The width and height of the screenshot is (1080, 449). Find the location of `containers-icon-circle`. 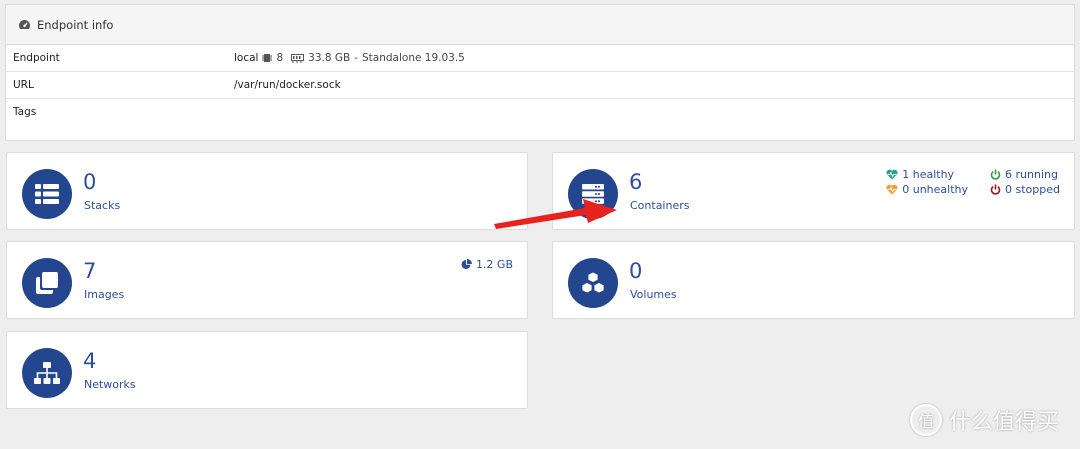

containers-icon-circle is located at coordinates (593, 194).